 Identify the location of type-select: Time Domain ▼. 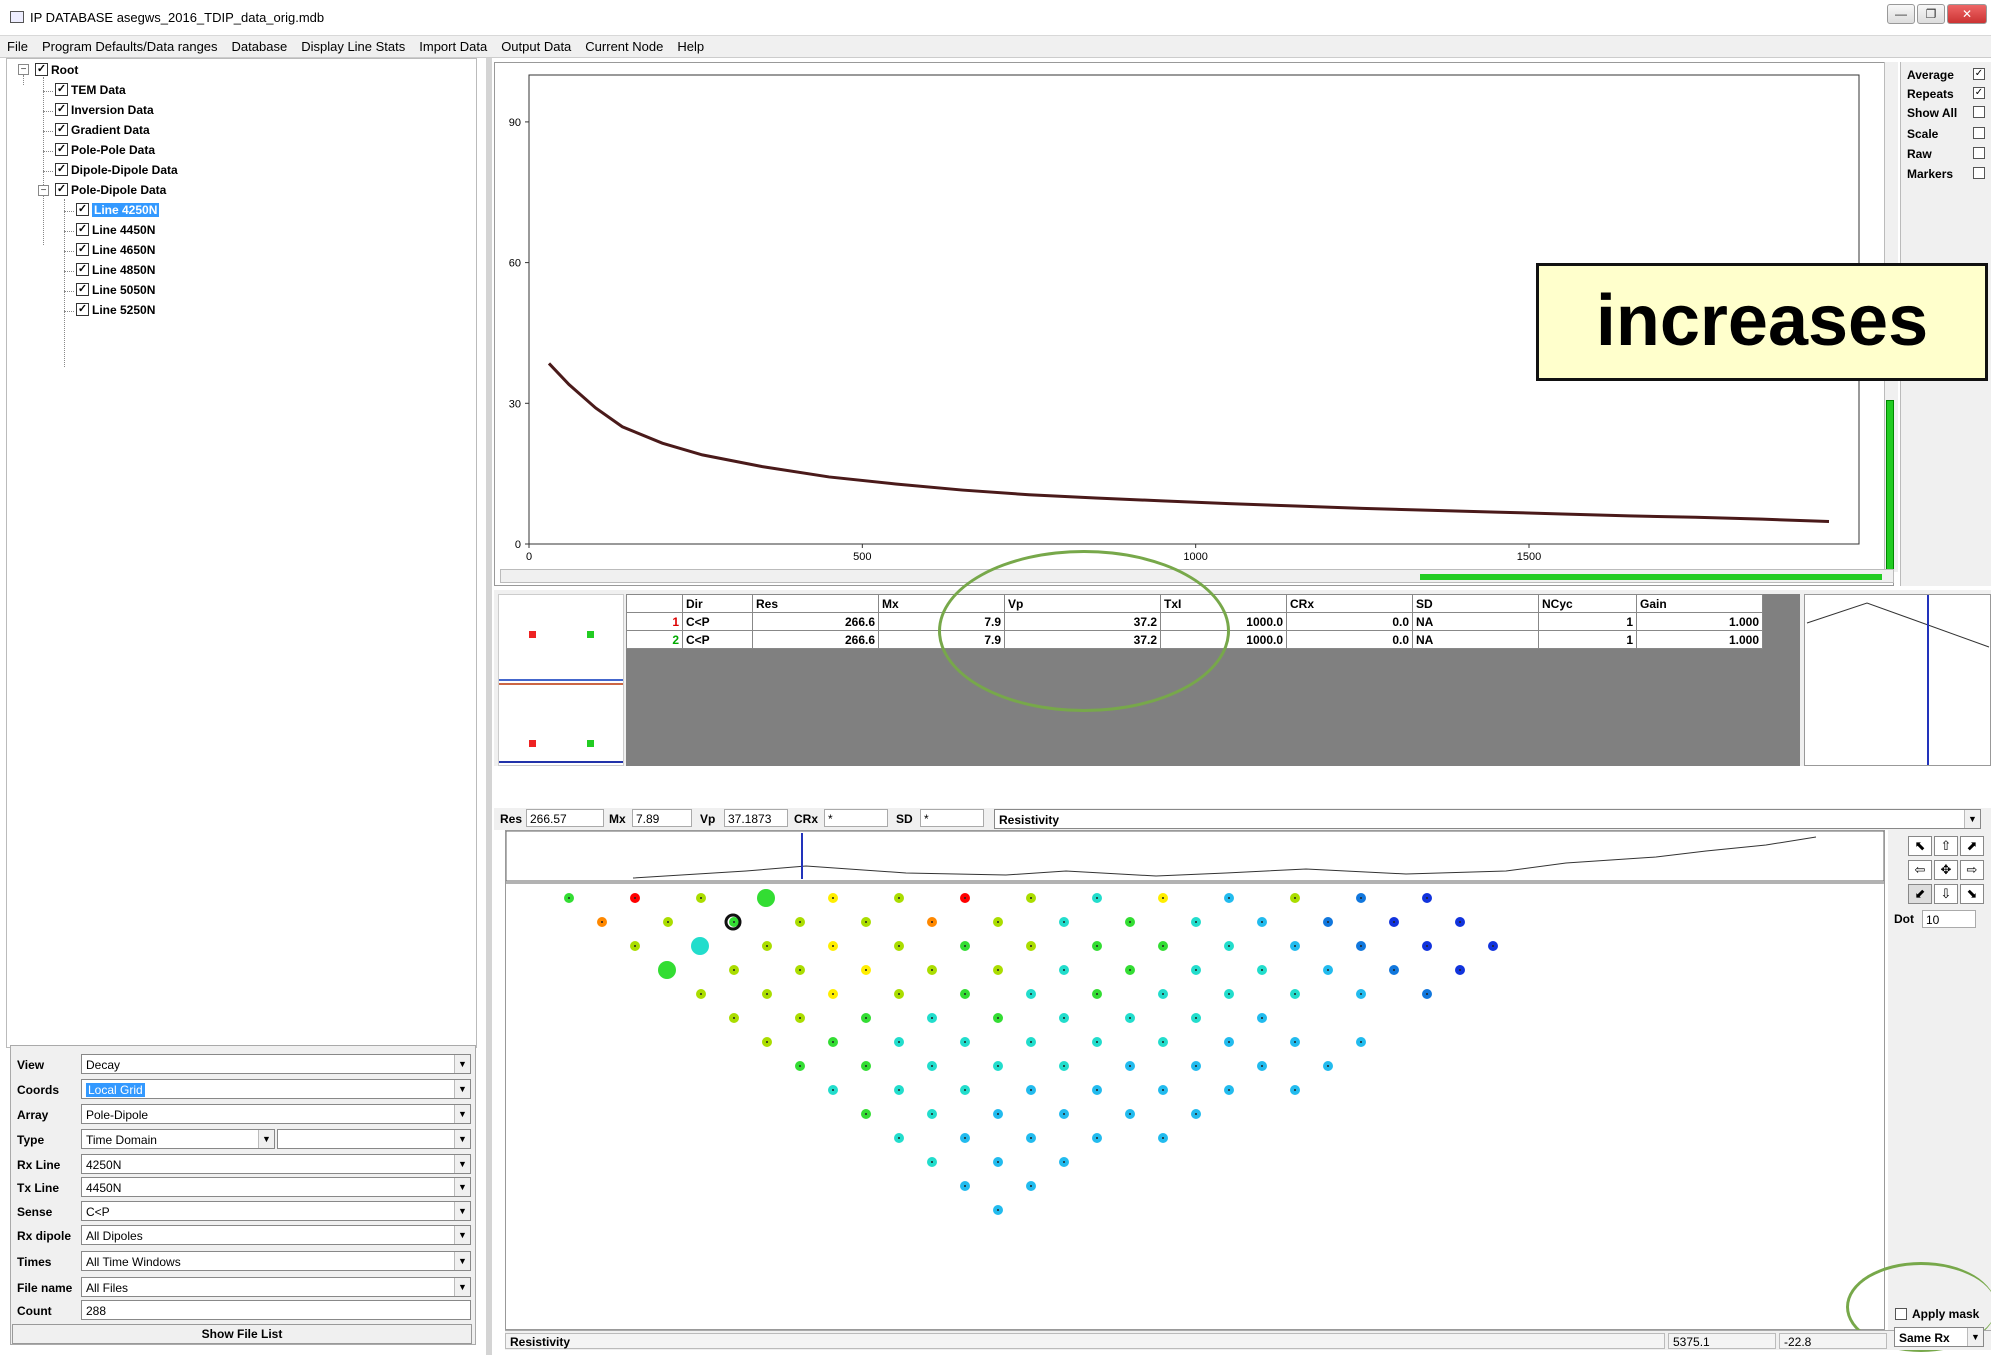
(178, 1139).